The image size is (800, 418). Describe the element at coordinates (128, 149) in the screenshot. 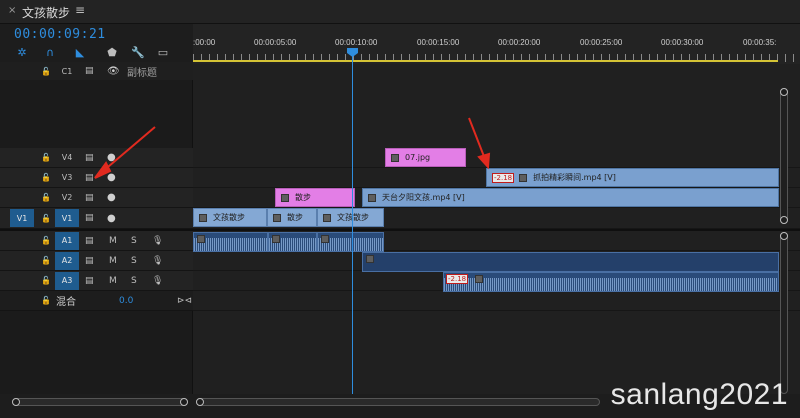

I see `arrow-v3-toggle` at that location.